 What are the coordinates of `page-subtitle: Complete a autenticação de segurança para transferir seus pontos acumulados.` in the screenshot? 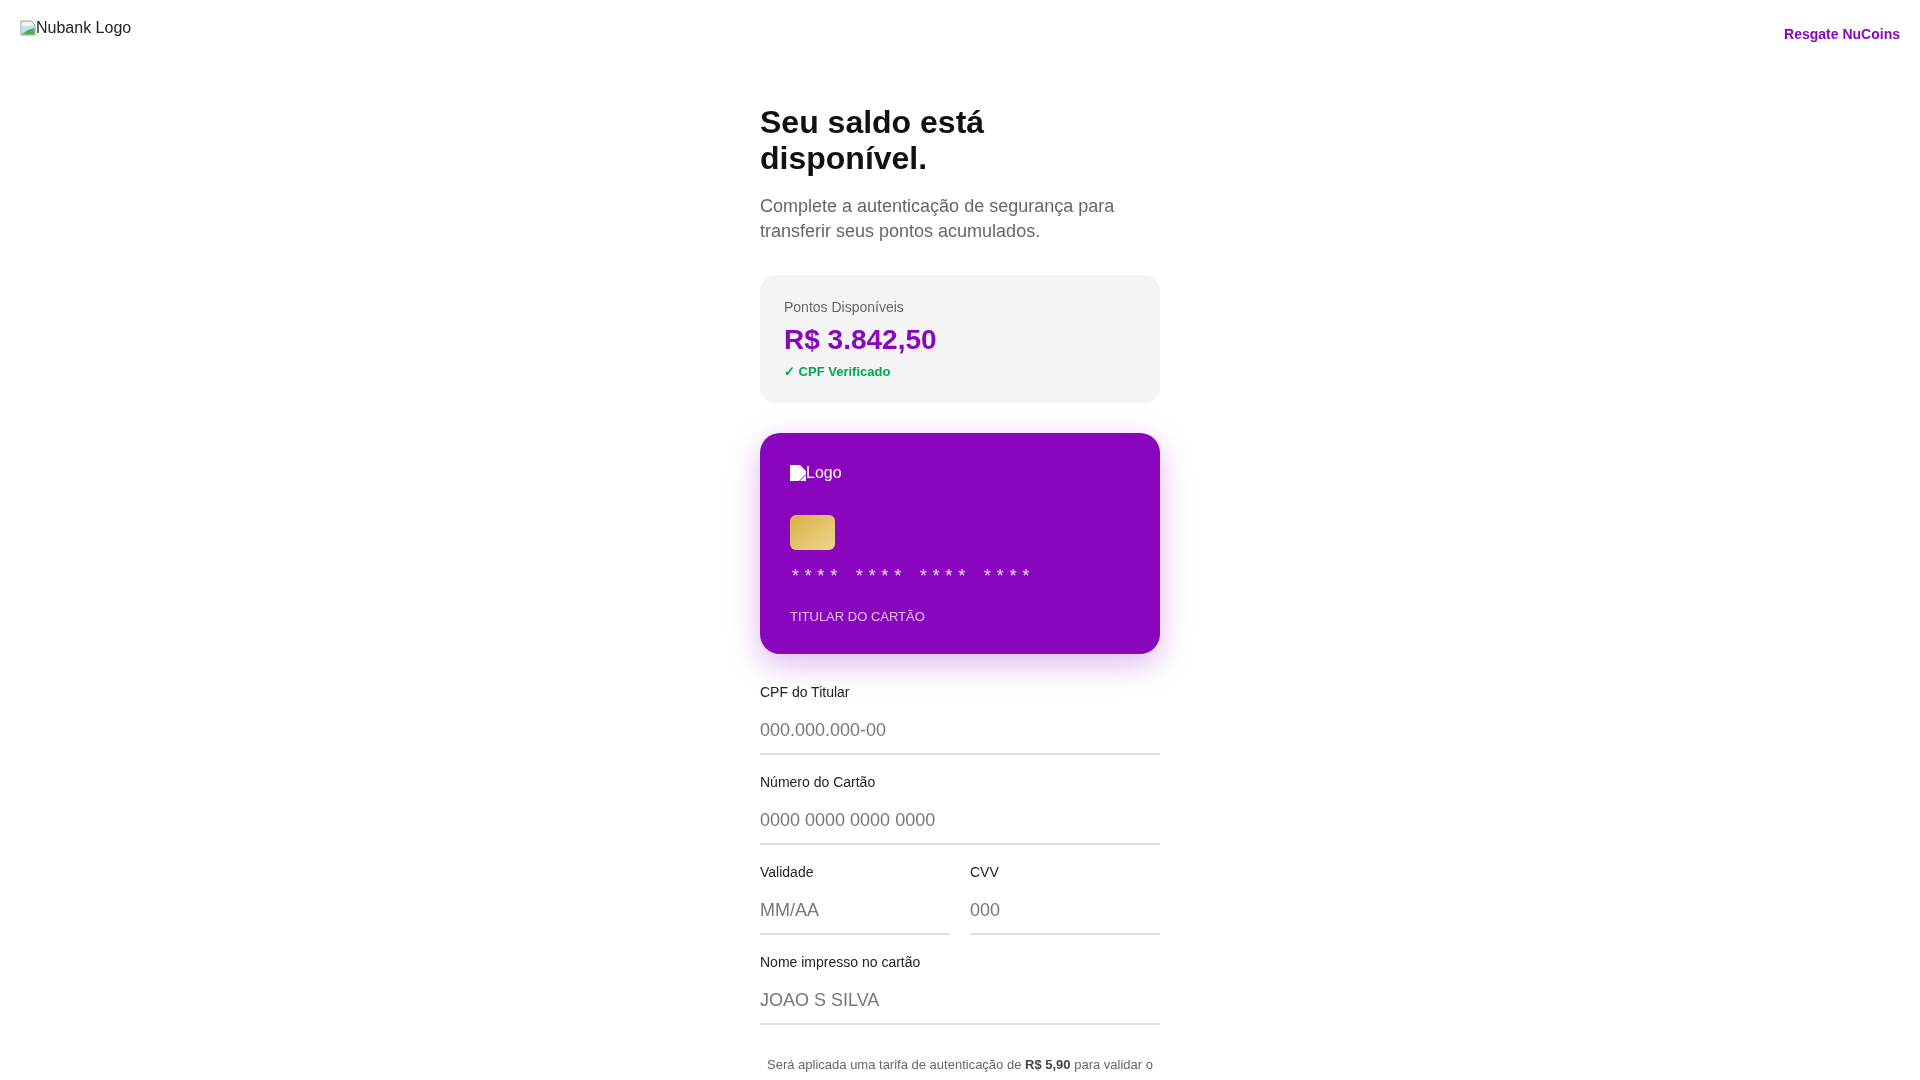 It's located at (938, 219).